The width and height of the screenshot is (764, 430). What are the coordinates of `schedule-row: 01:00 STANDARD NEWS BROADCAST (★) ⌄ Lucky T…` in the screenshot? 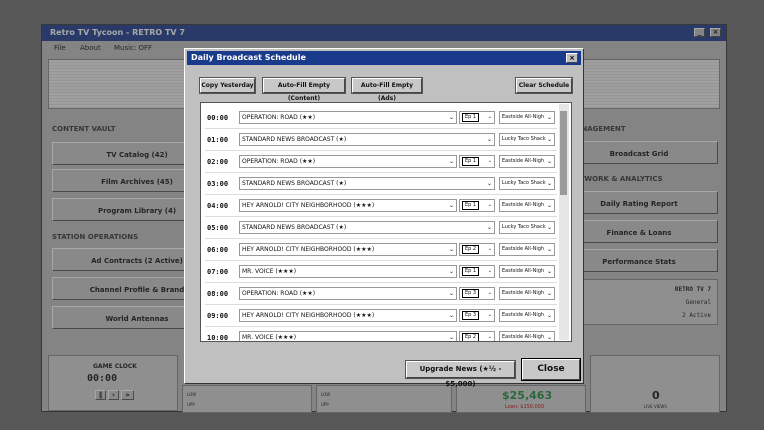 It's located at (381, 140).